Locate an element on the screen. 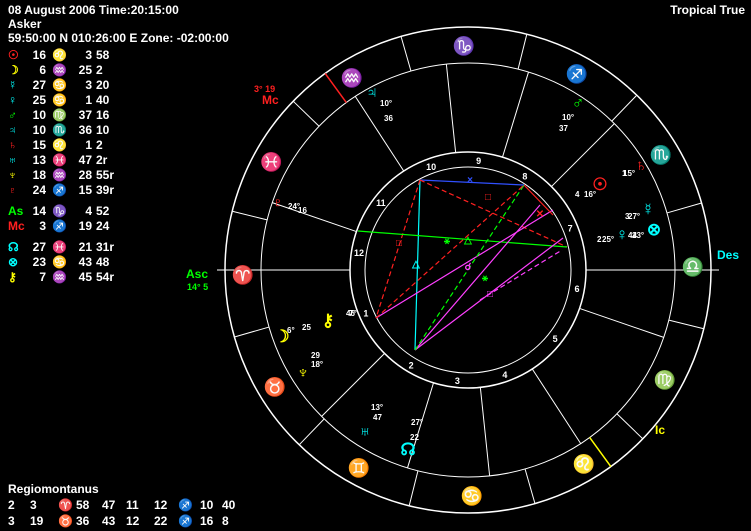 This screenshot has height=531, width=751. planet-minute-label: 29 is located at coordinates (315, 355).